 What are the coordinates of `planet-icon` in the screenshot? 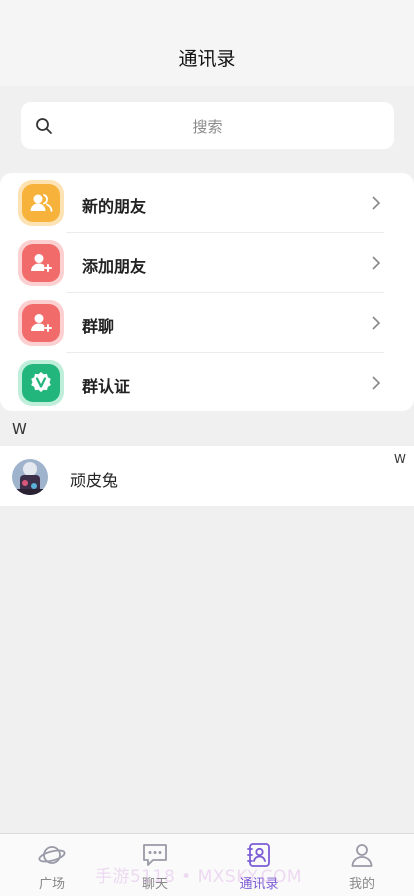 It's located at (52, 855).